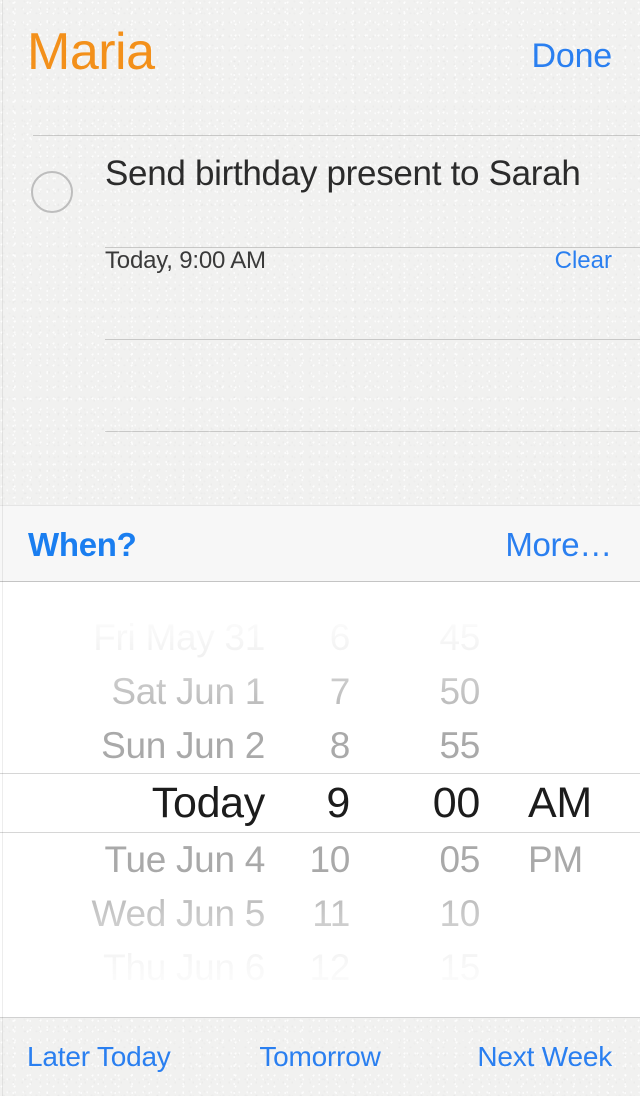  I want to click on picker-minute-cell: 55, so click(459, 745).